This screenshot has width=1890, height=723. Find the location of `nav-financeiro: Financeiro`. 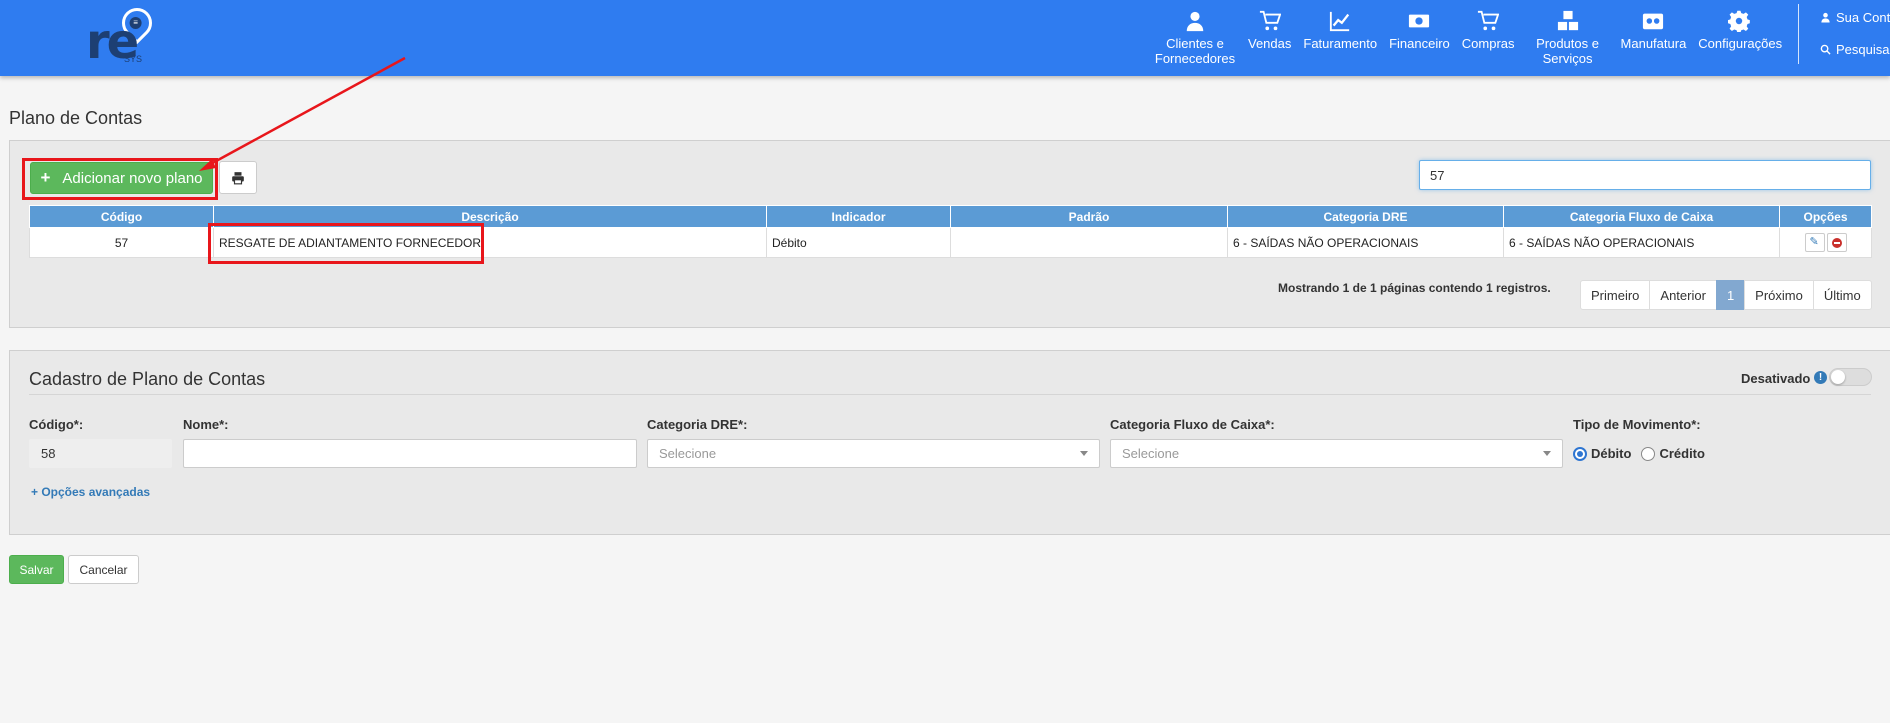

nav-financeiro: Financeiro is located at coordinates (1419, 37).